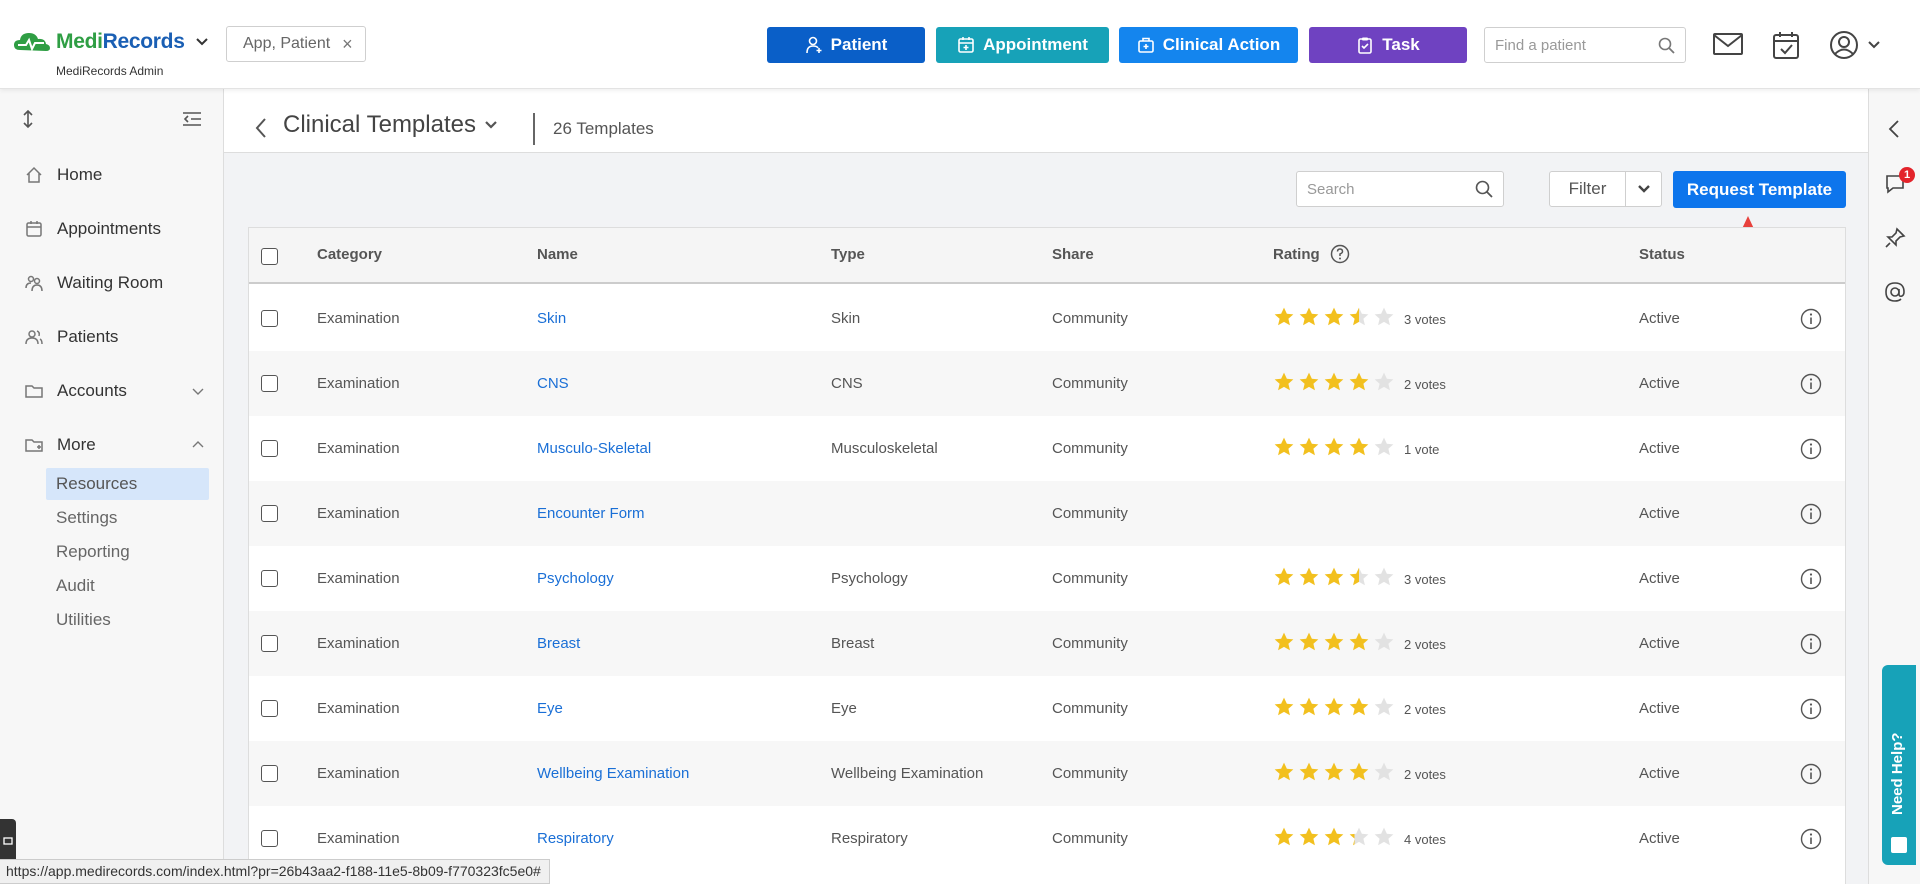  What do you see at coordinates (551, 318) in the screenshot?
I see `cell-name-link: Skin` at bounding box center [551, 318].